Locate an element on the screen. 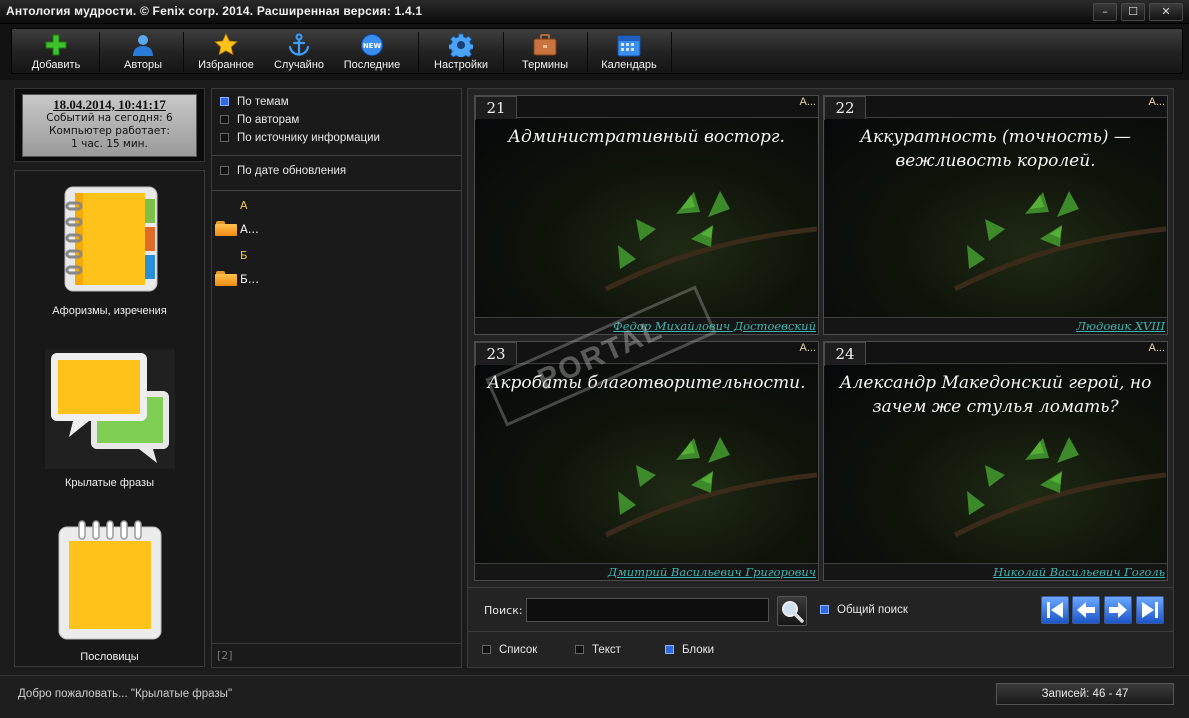  card-author-link: Дмитрий Васильевич Григорович is located at coordinates (712, 572).